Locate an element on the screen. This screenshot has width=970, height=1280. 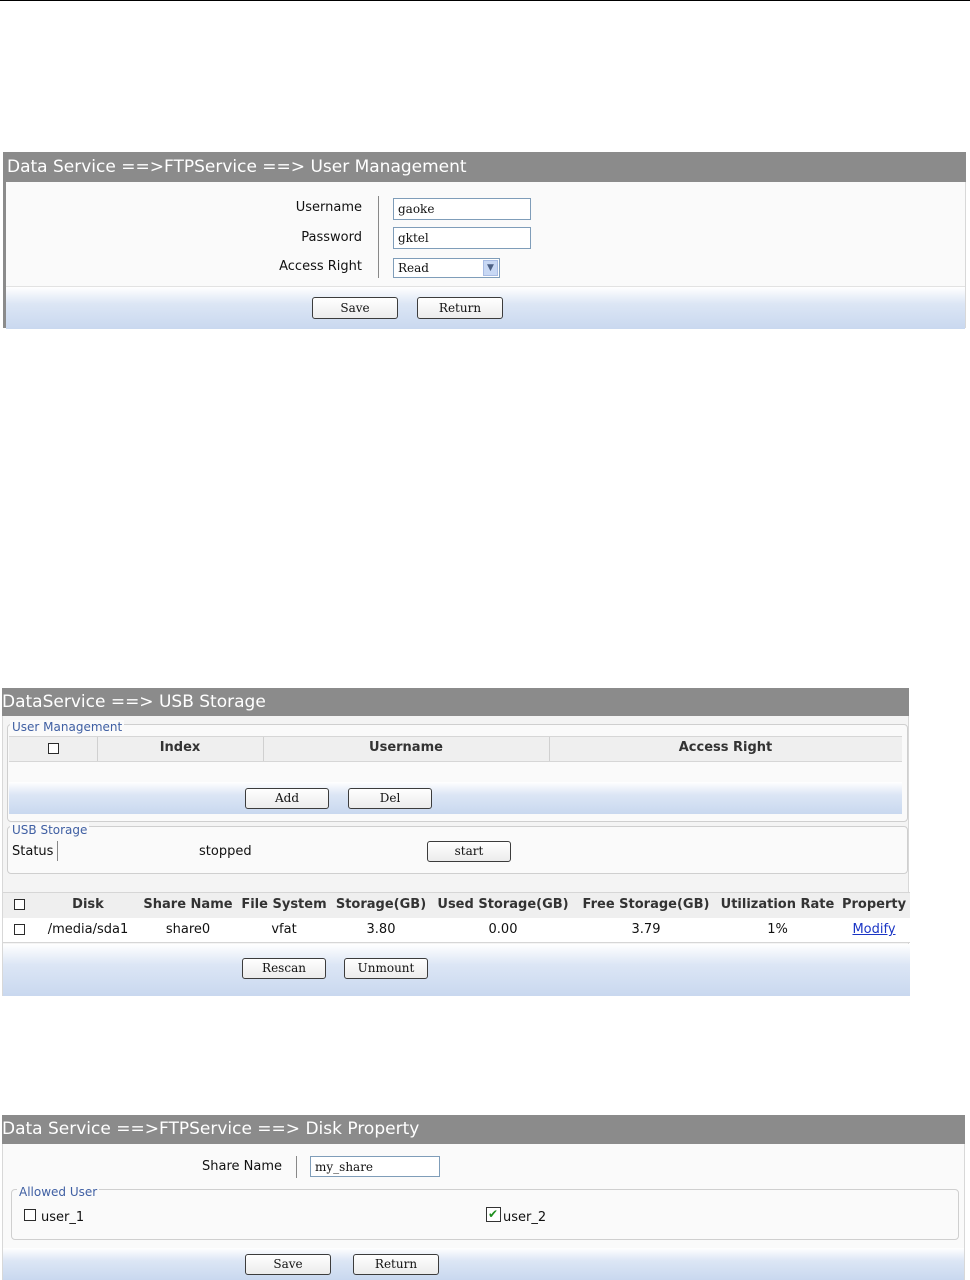
chevron-down-icon: ▼ is located at coordinates (490, 268).